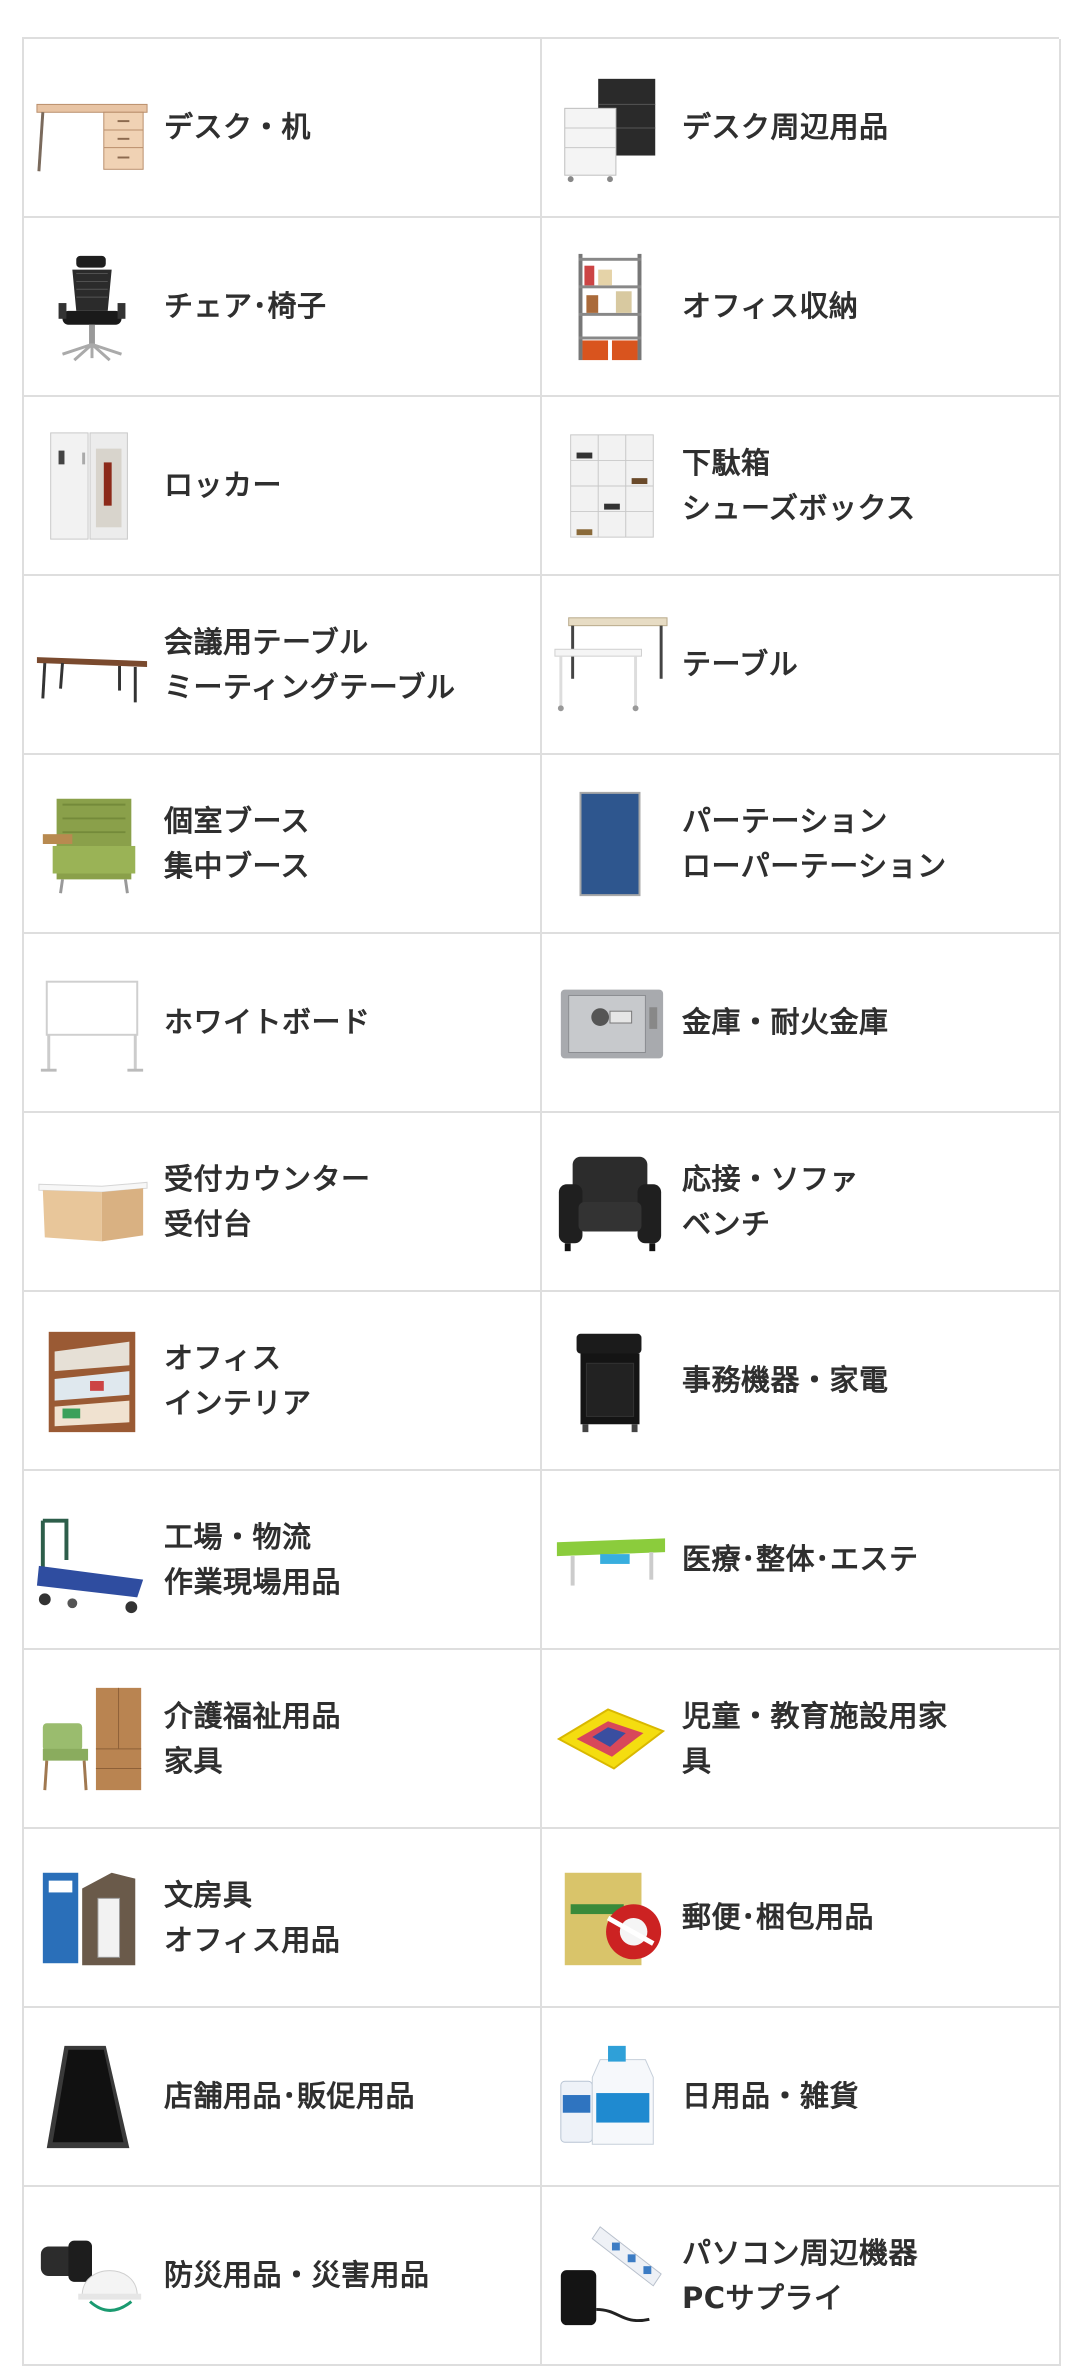 Image resolution: width=1081 pixels, height=2367 pixels. Describe the element at coordinates (237, 843) in the screenshot. I see `category-label: 個室ブース 集中ブース` at that location.